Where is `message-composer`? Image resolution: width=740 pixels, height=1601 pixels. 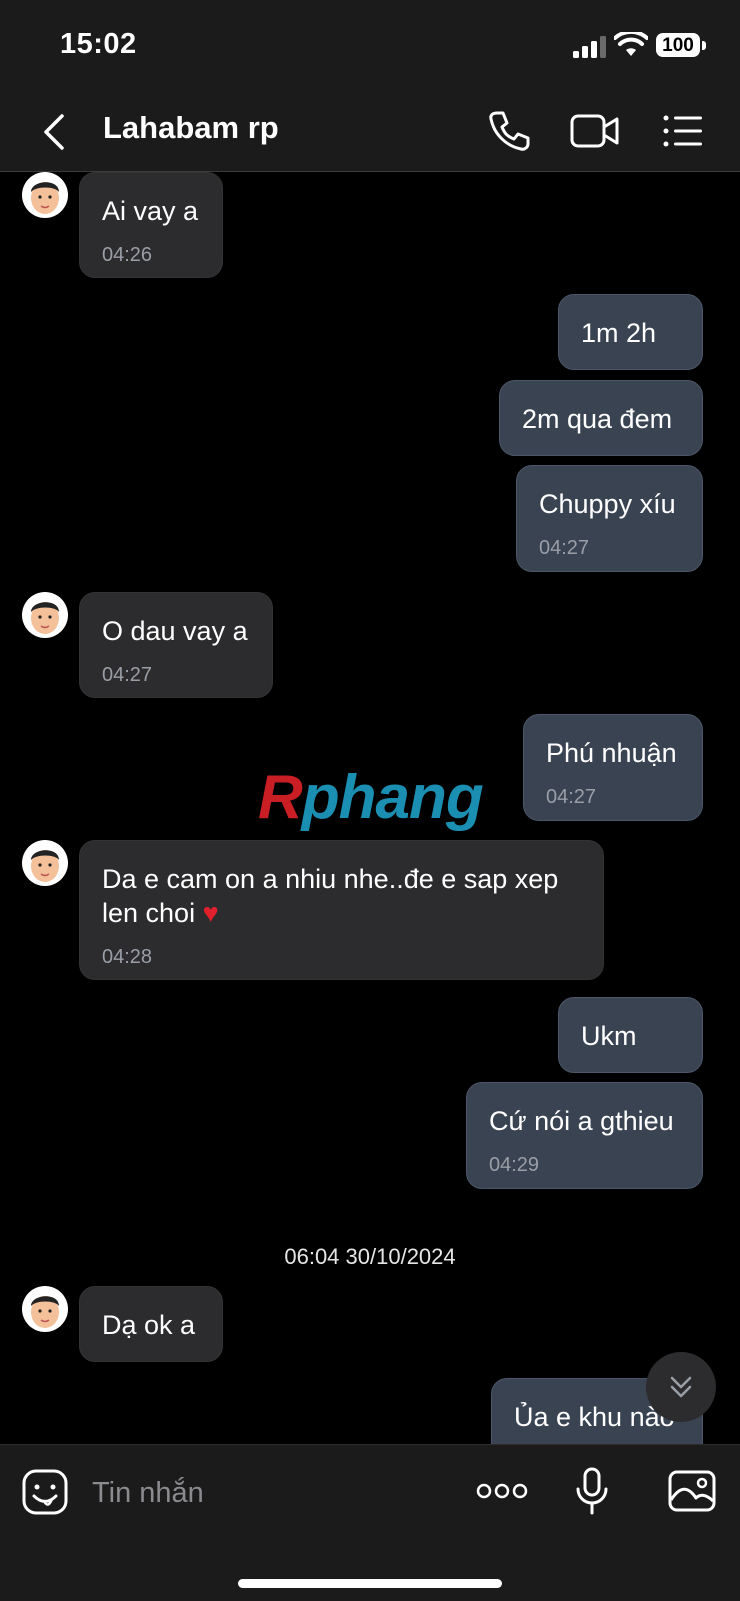 message-composer is located at coordinates (370, 1522).